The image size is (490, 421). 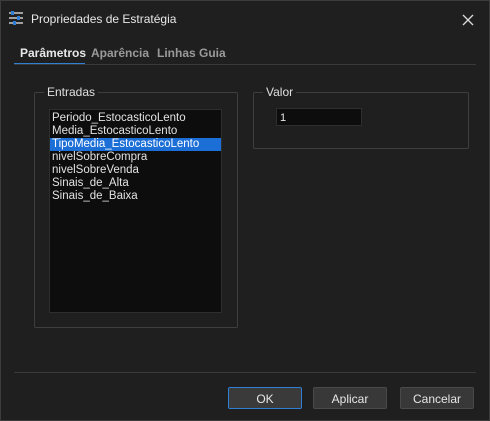 I want to click on valor-label: Valor, so click(x=280, y=92).